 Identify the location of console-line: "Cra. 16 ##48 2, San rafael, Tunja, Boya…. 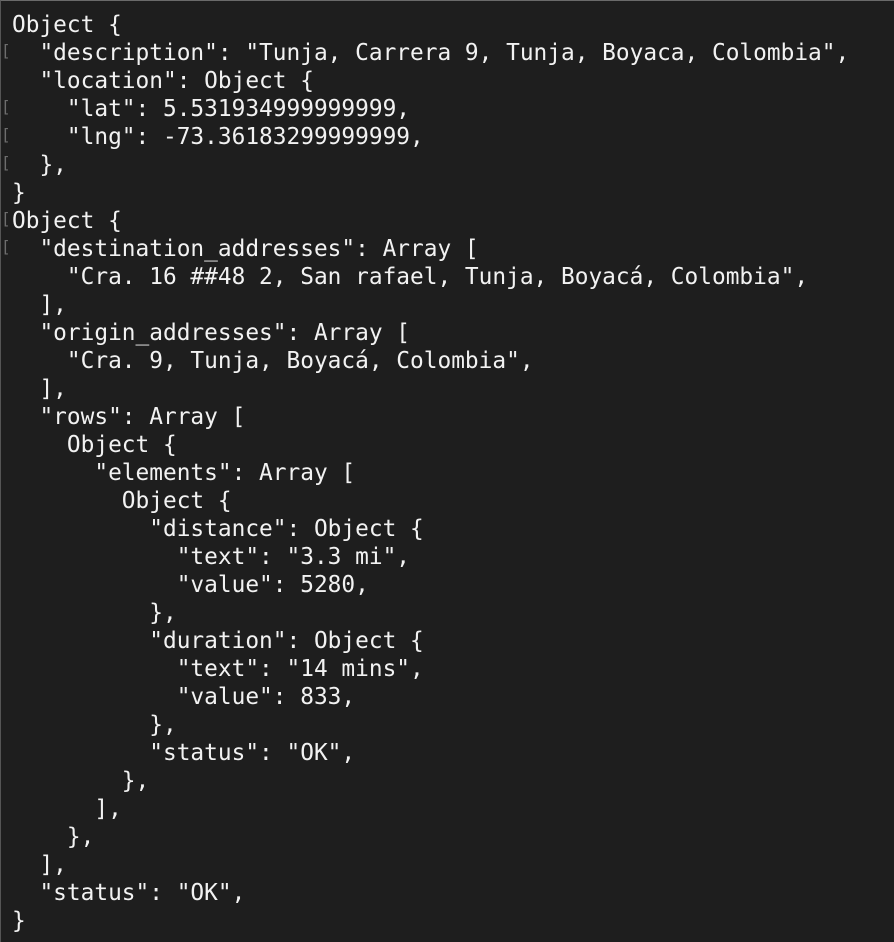
(447, 277).